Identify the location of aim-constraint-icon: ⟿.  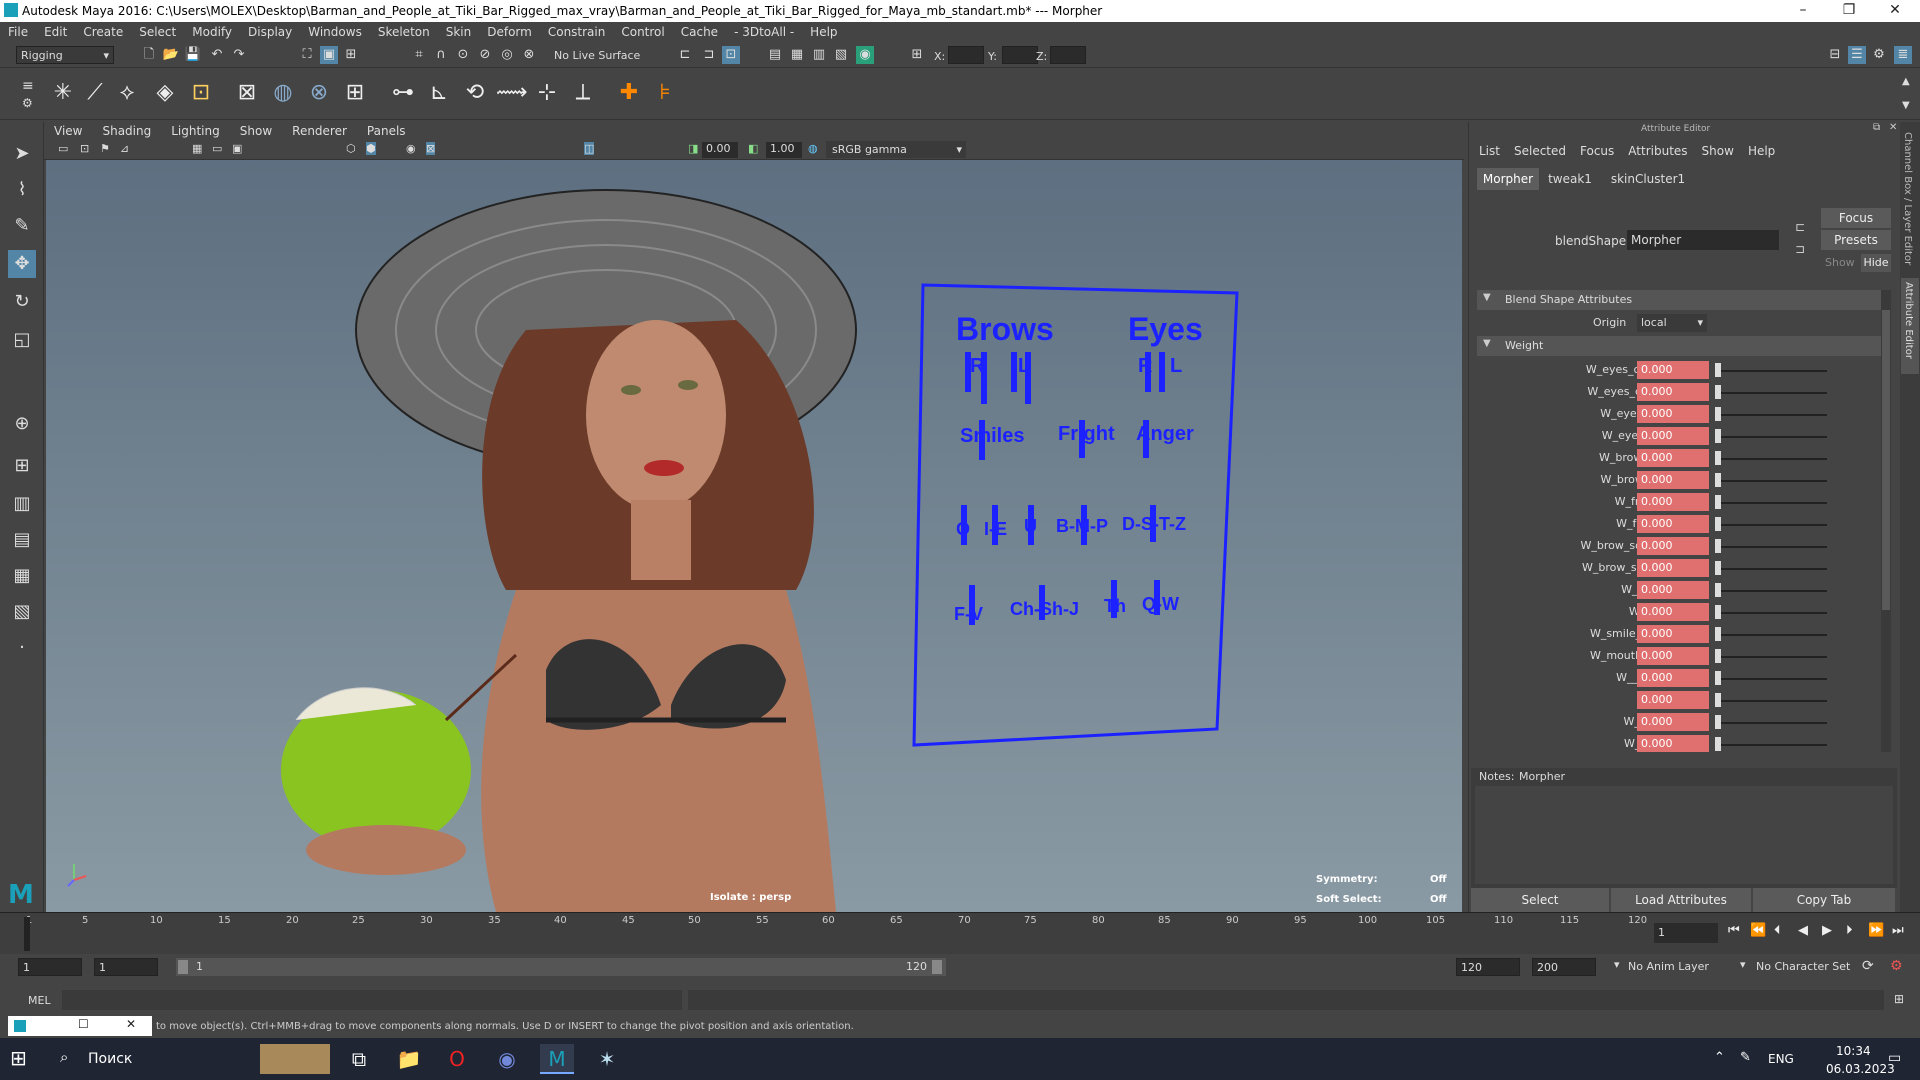
(512, 93).